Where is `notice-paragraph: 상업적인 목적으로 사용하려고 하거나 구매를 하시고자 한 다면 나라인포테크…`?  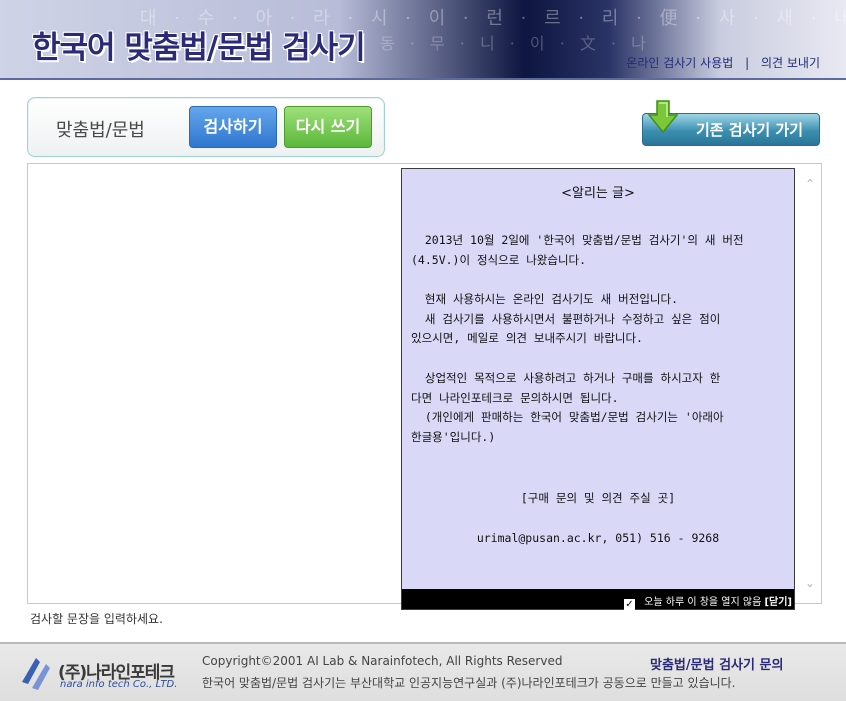 notice-paragraph: 상업적인 목적으로 사용하려고 하거나 구매를 하시고자 한 다면 나라인포테크… is located at coordinates (567, 407).